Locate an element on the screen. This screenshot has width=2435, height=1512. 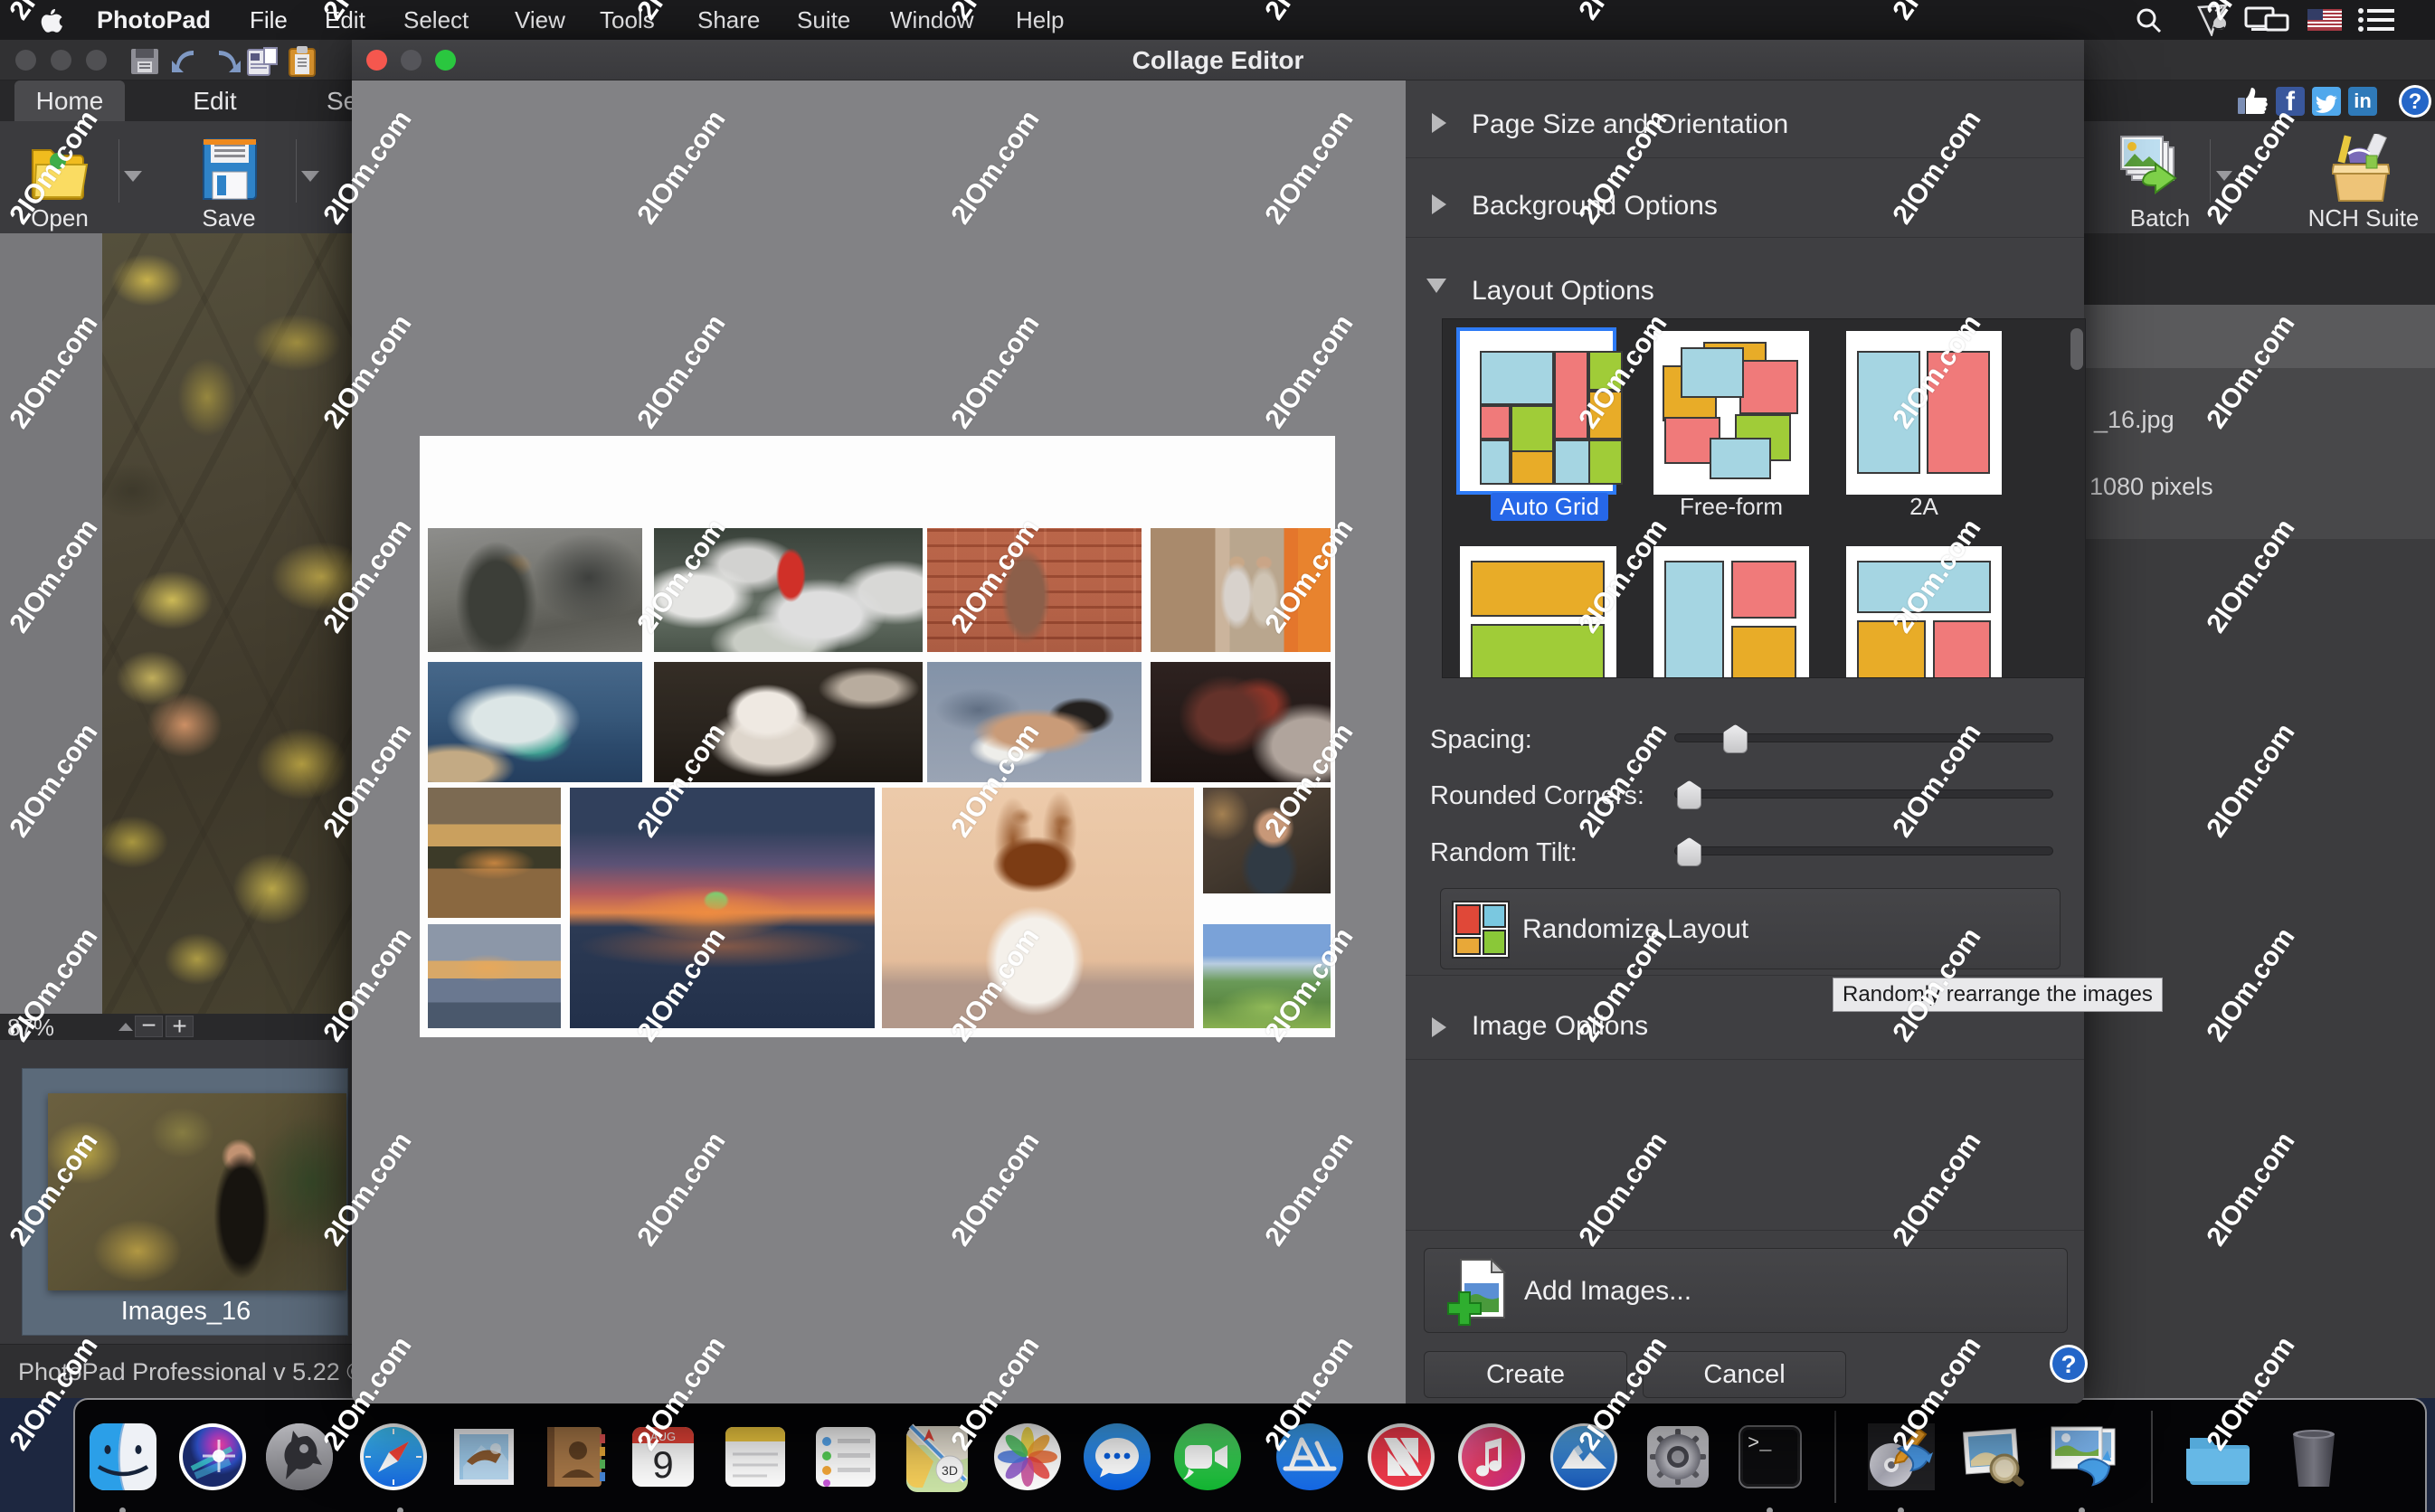
svg-text: AUG is located at coordinates (663, 1436).